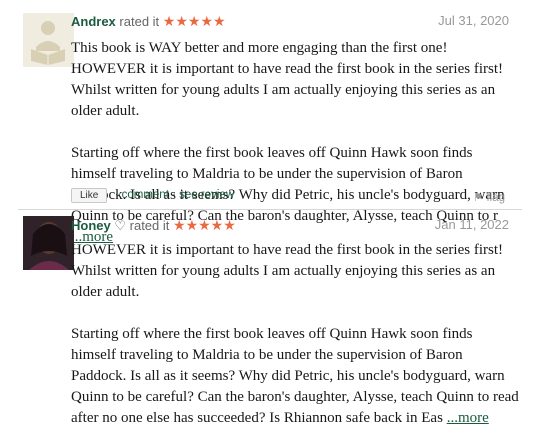  I want to click on default-user-icon, so click(48, 40).